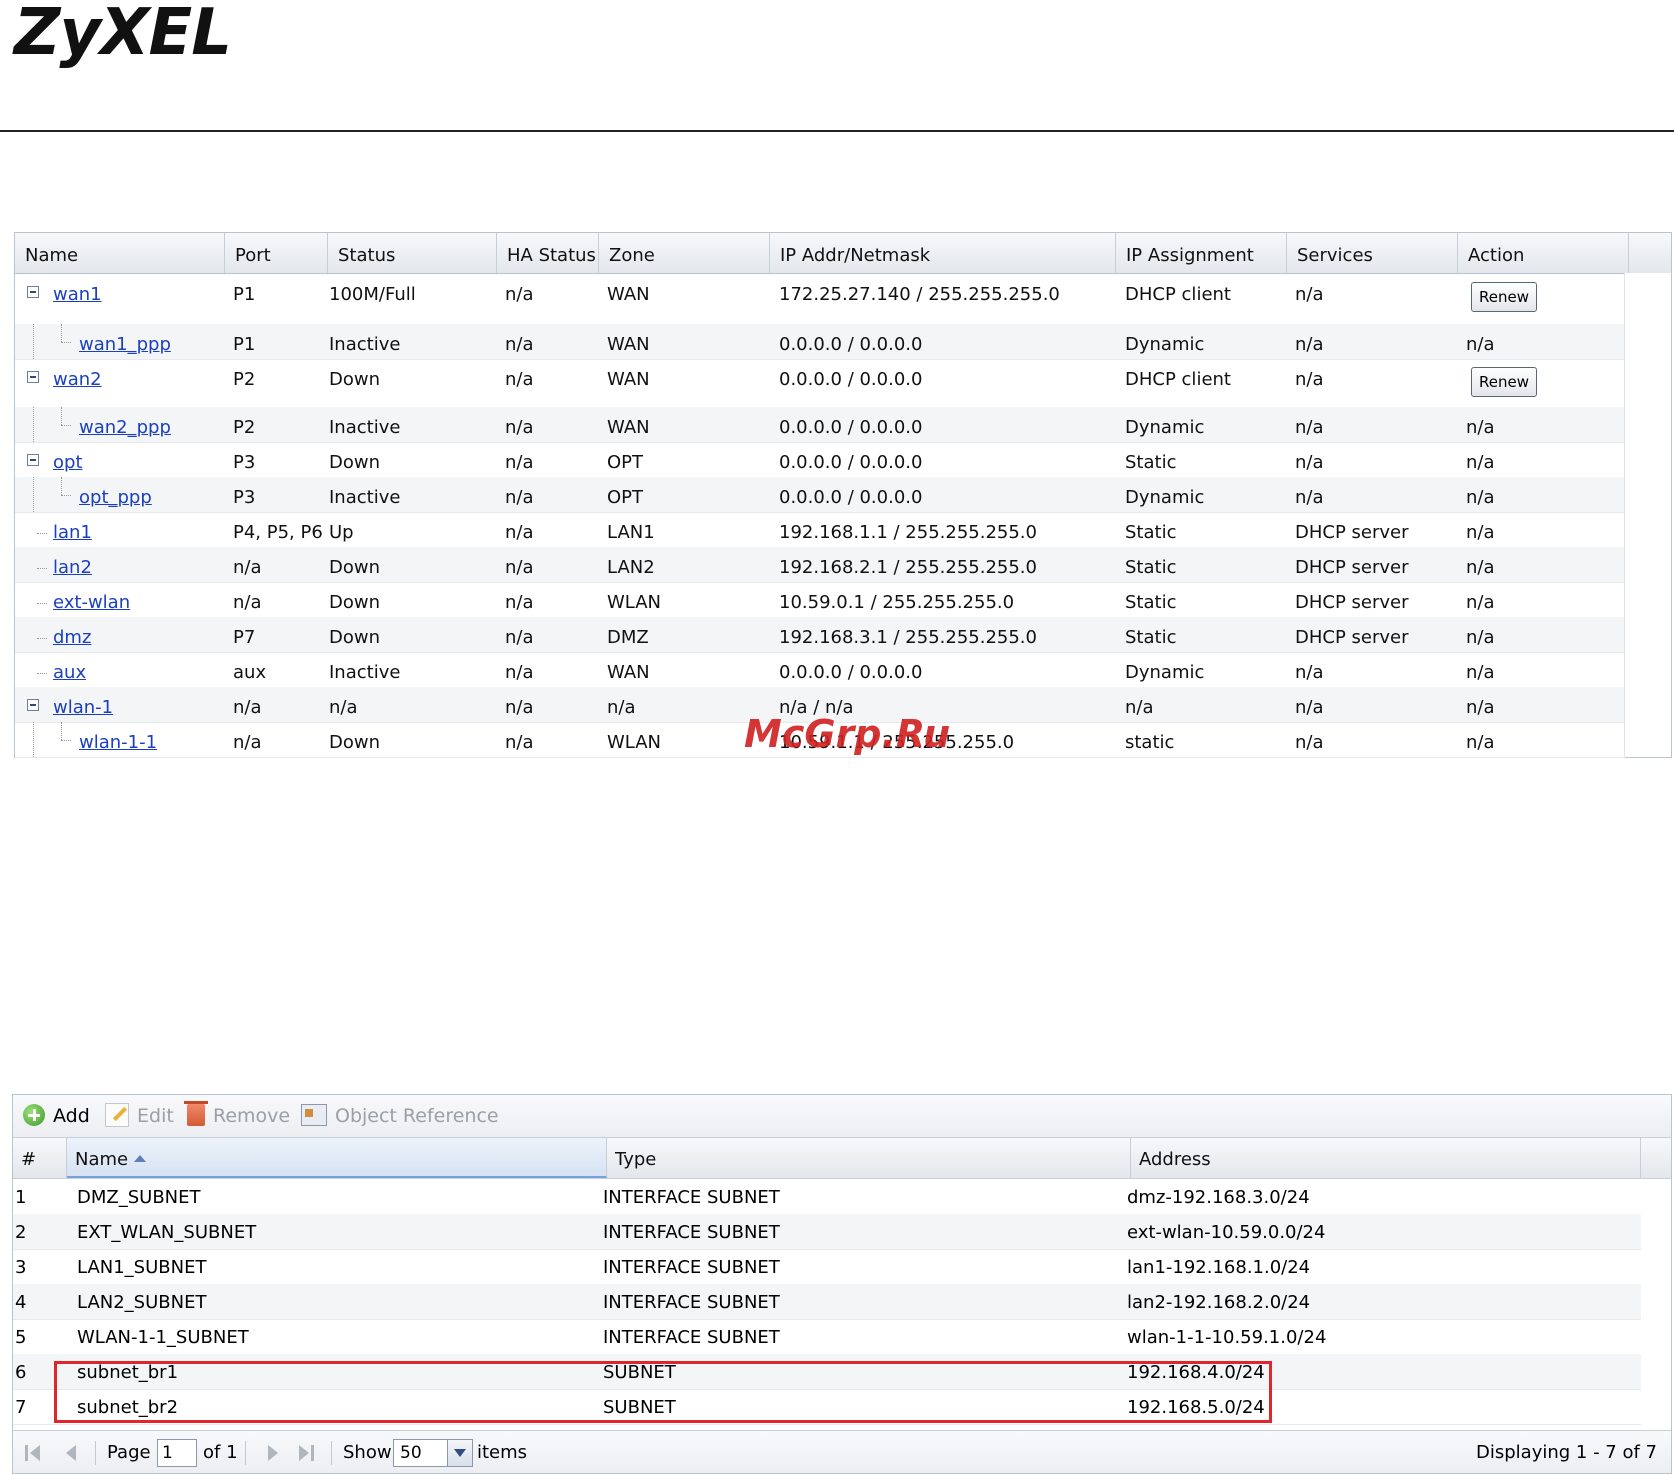 The width and height of the screenshot is (1674, 1475). What do you see at coordinates (847, 734) in the screenshot?
I see `watermark: McGrp.Ru` at bounding box center [847, 734].